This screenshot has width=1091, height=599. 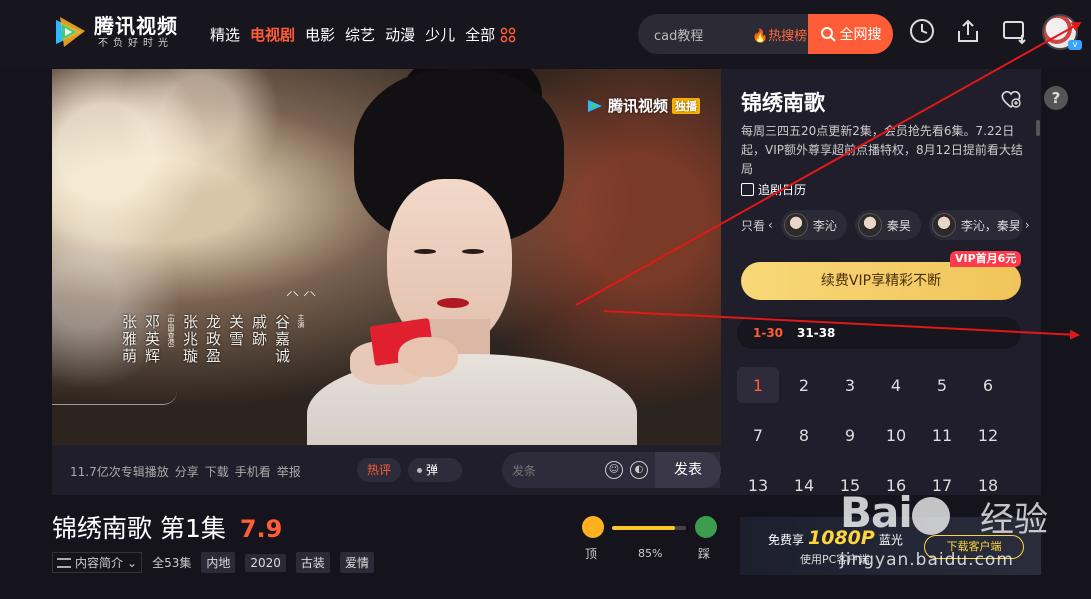 I want to click on episode-button: 13, so click(x=758, y=485).